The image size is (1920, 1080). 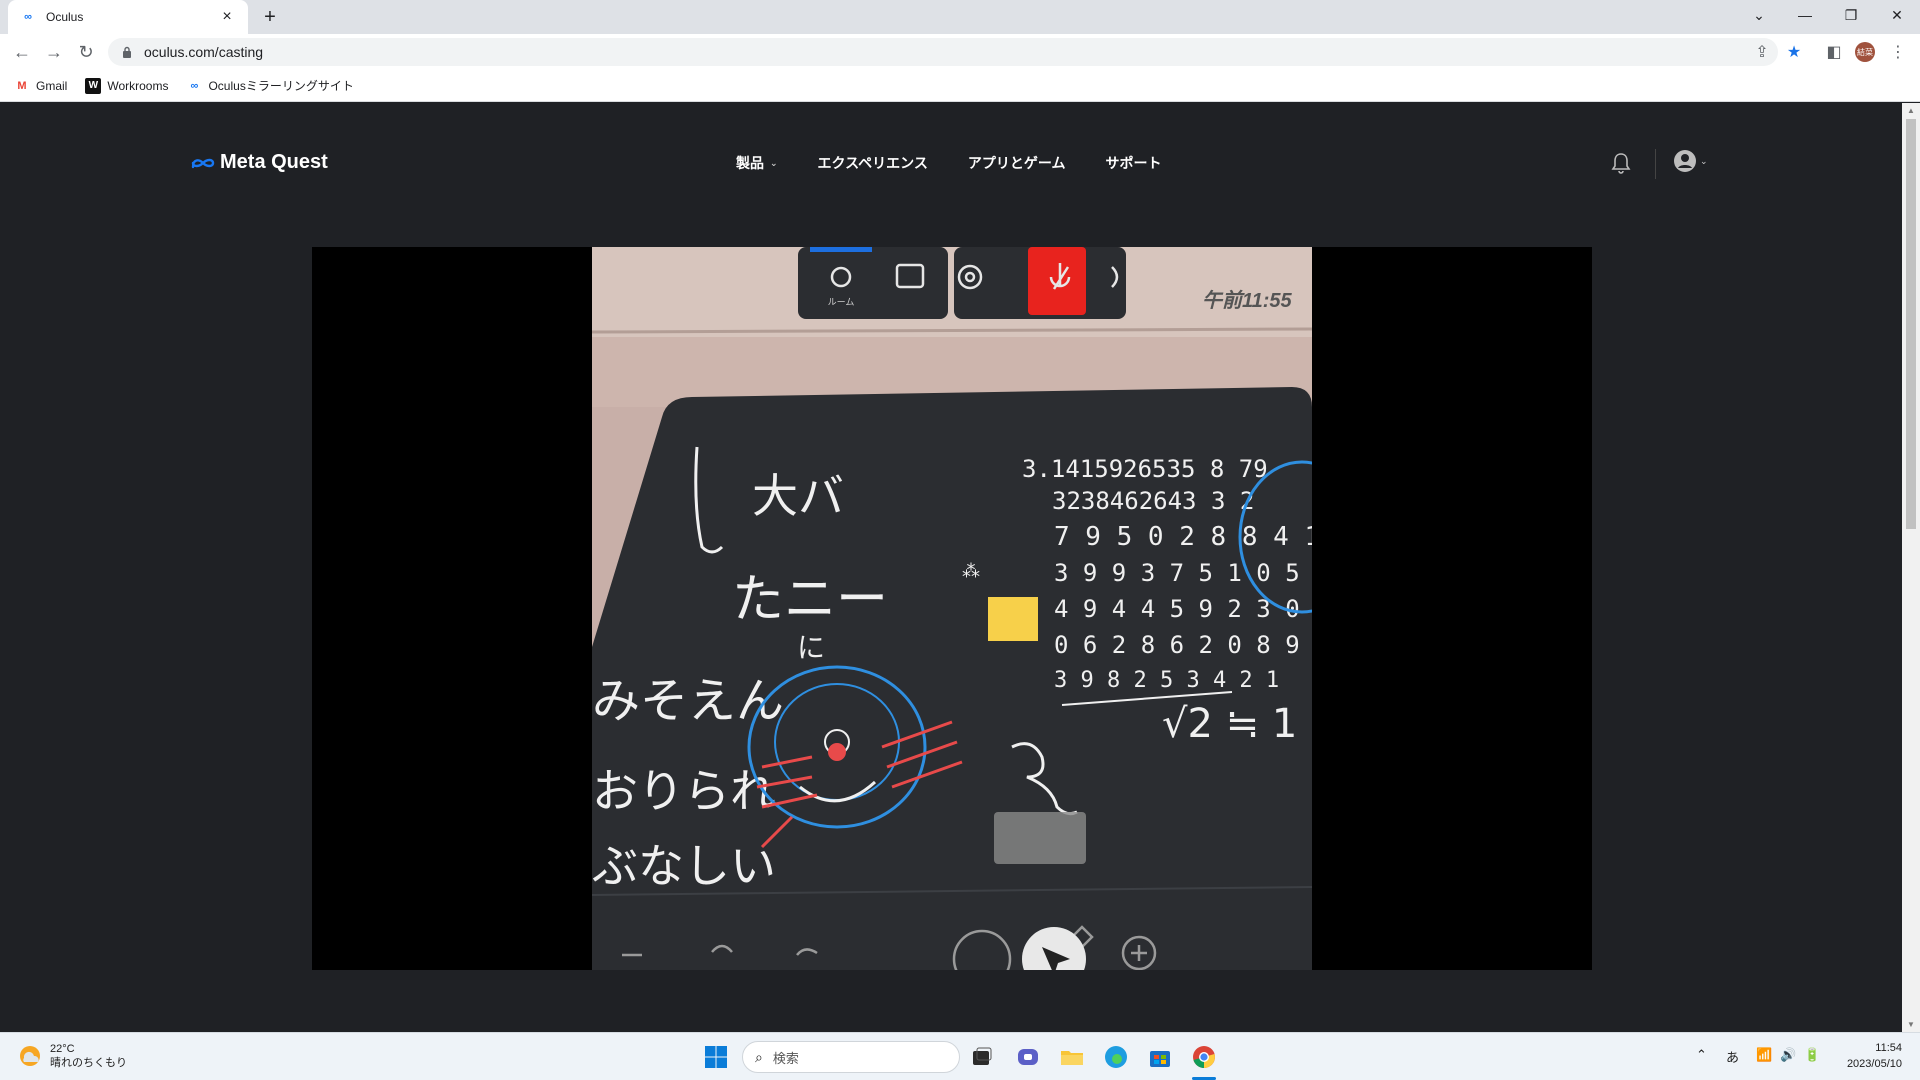 What do you see at coordinates (1888, 1048) in the screenshot?
I see `clock-time: 11:54` at bounding box center [1888, 1048].